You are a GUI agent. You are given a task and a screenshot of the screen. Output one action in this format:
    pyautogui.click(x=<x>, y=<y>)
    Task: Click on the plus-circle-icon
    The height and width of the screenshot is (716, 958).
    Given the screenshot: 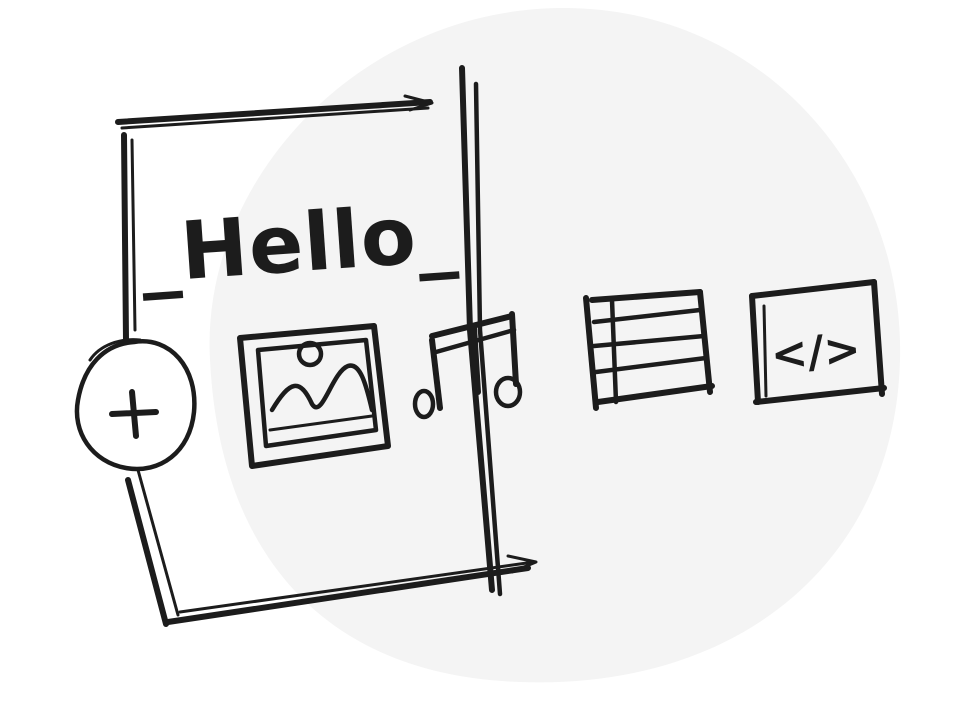 What is the action you would take?
    pyautogui.click(x=135, y=405)
    